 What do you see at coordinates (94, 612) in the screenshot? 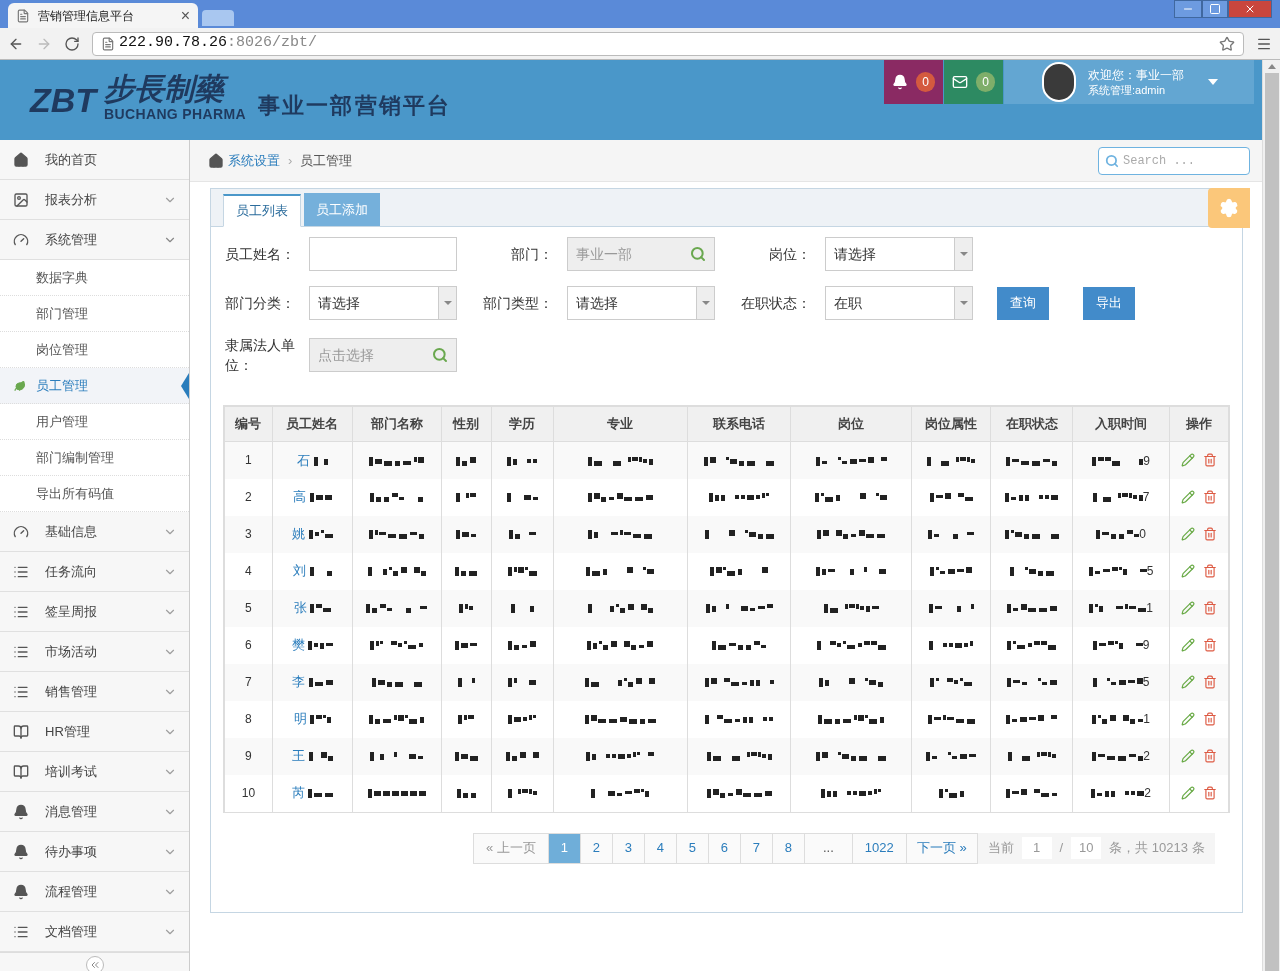
I see `sidebar-item: 签呈周报` at bounding box center [94, 612].